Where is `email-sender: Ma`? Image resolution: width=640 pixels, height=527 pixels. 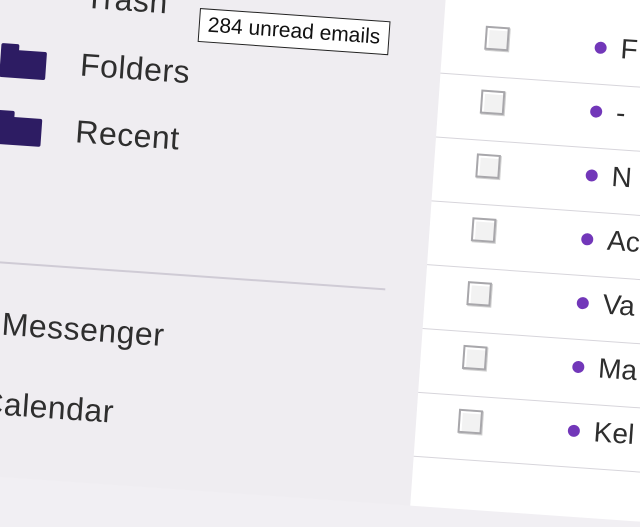 email-sender: Ma is located at coordinates (618, 369).